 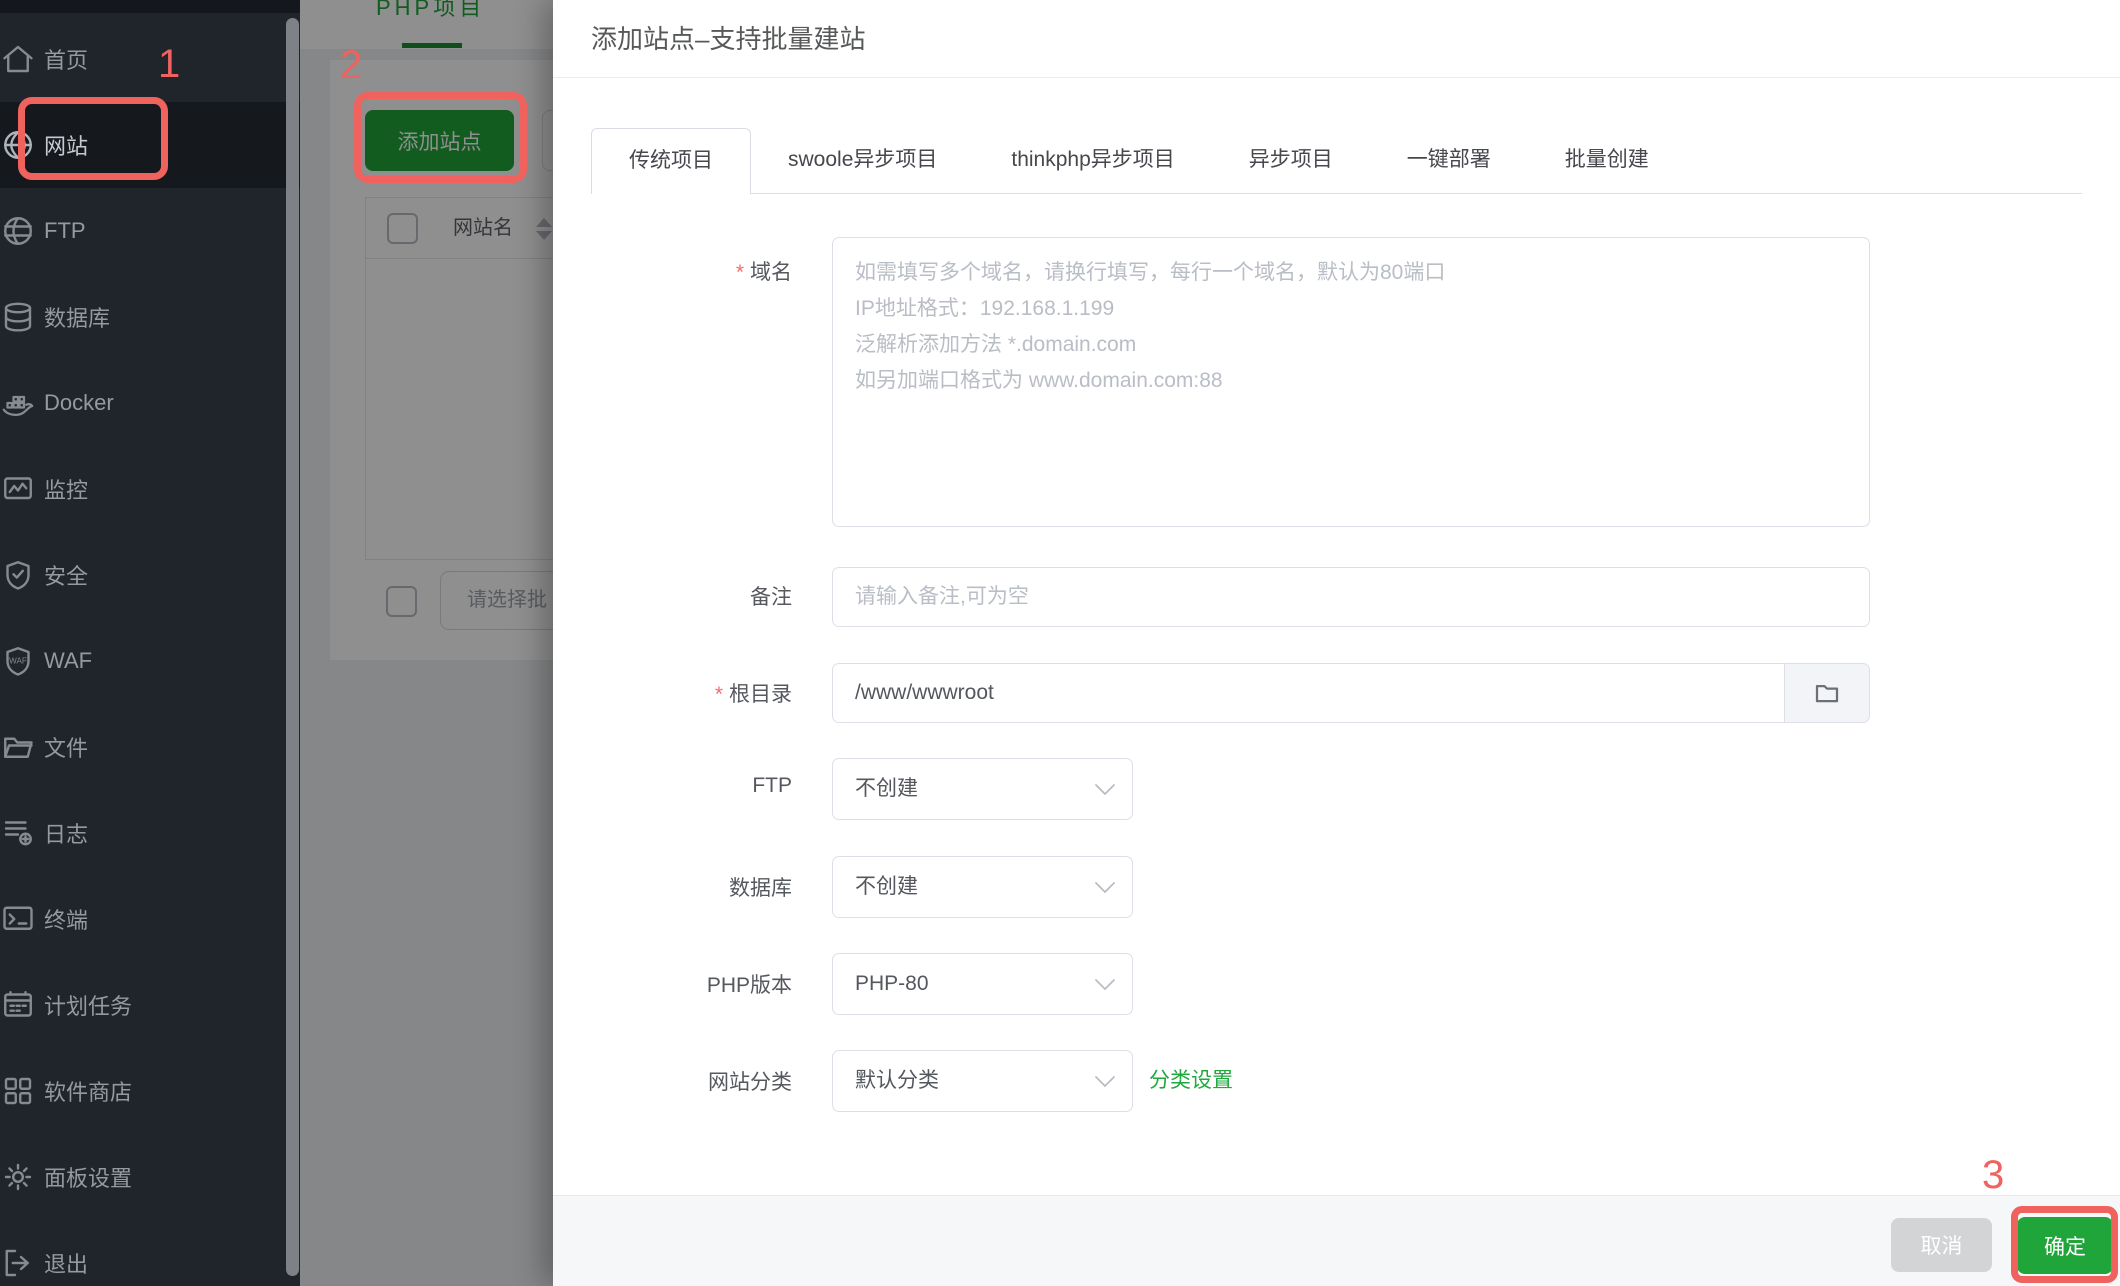 I want to click on remark-input: 请输入备注,可为空, so click(x=1351, y=597).